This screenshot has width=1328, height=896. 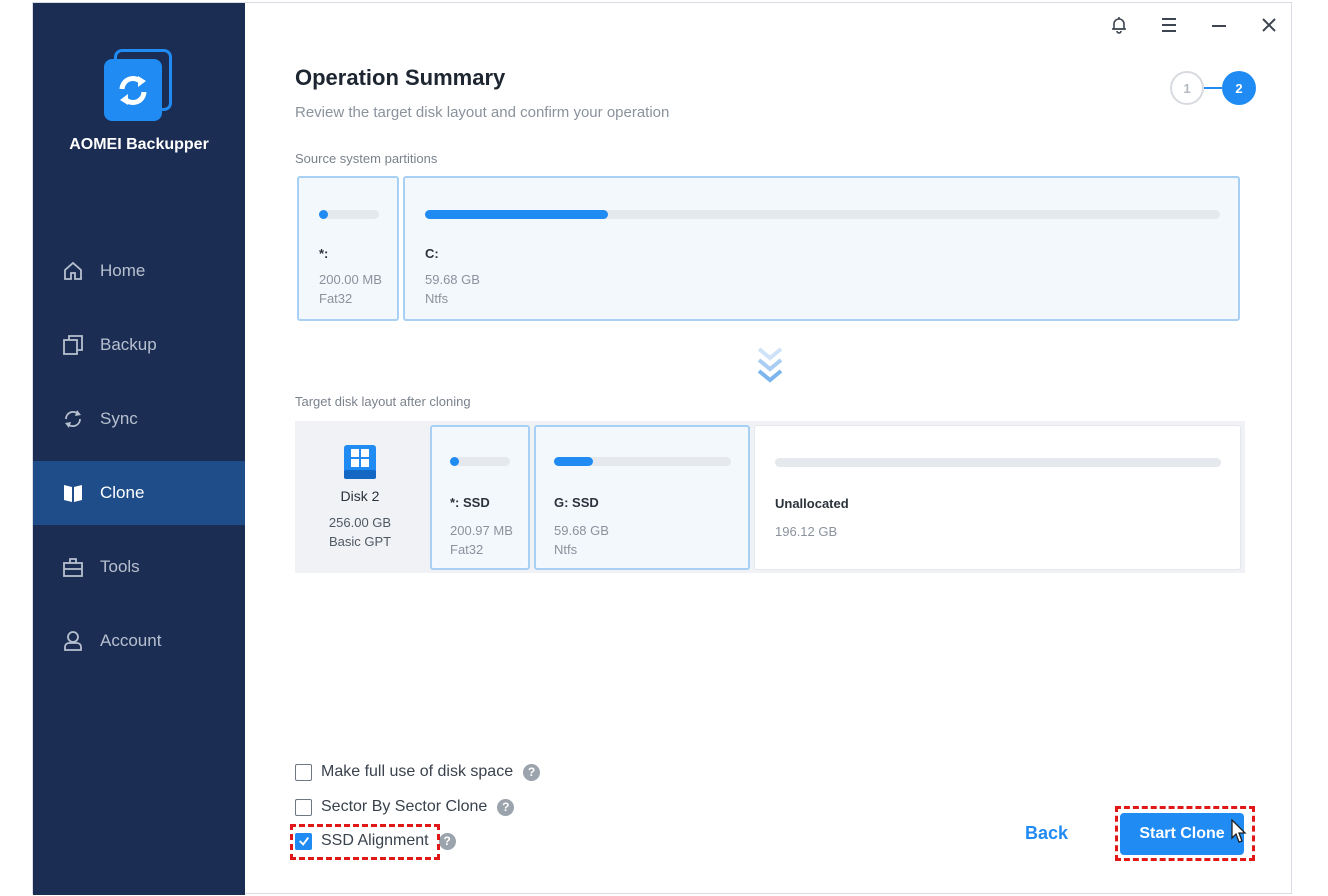 I want to click on chevrons-down-icon, so click(x=770, y=365).